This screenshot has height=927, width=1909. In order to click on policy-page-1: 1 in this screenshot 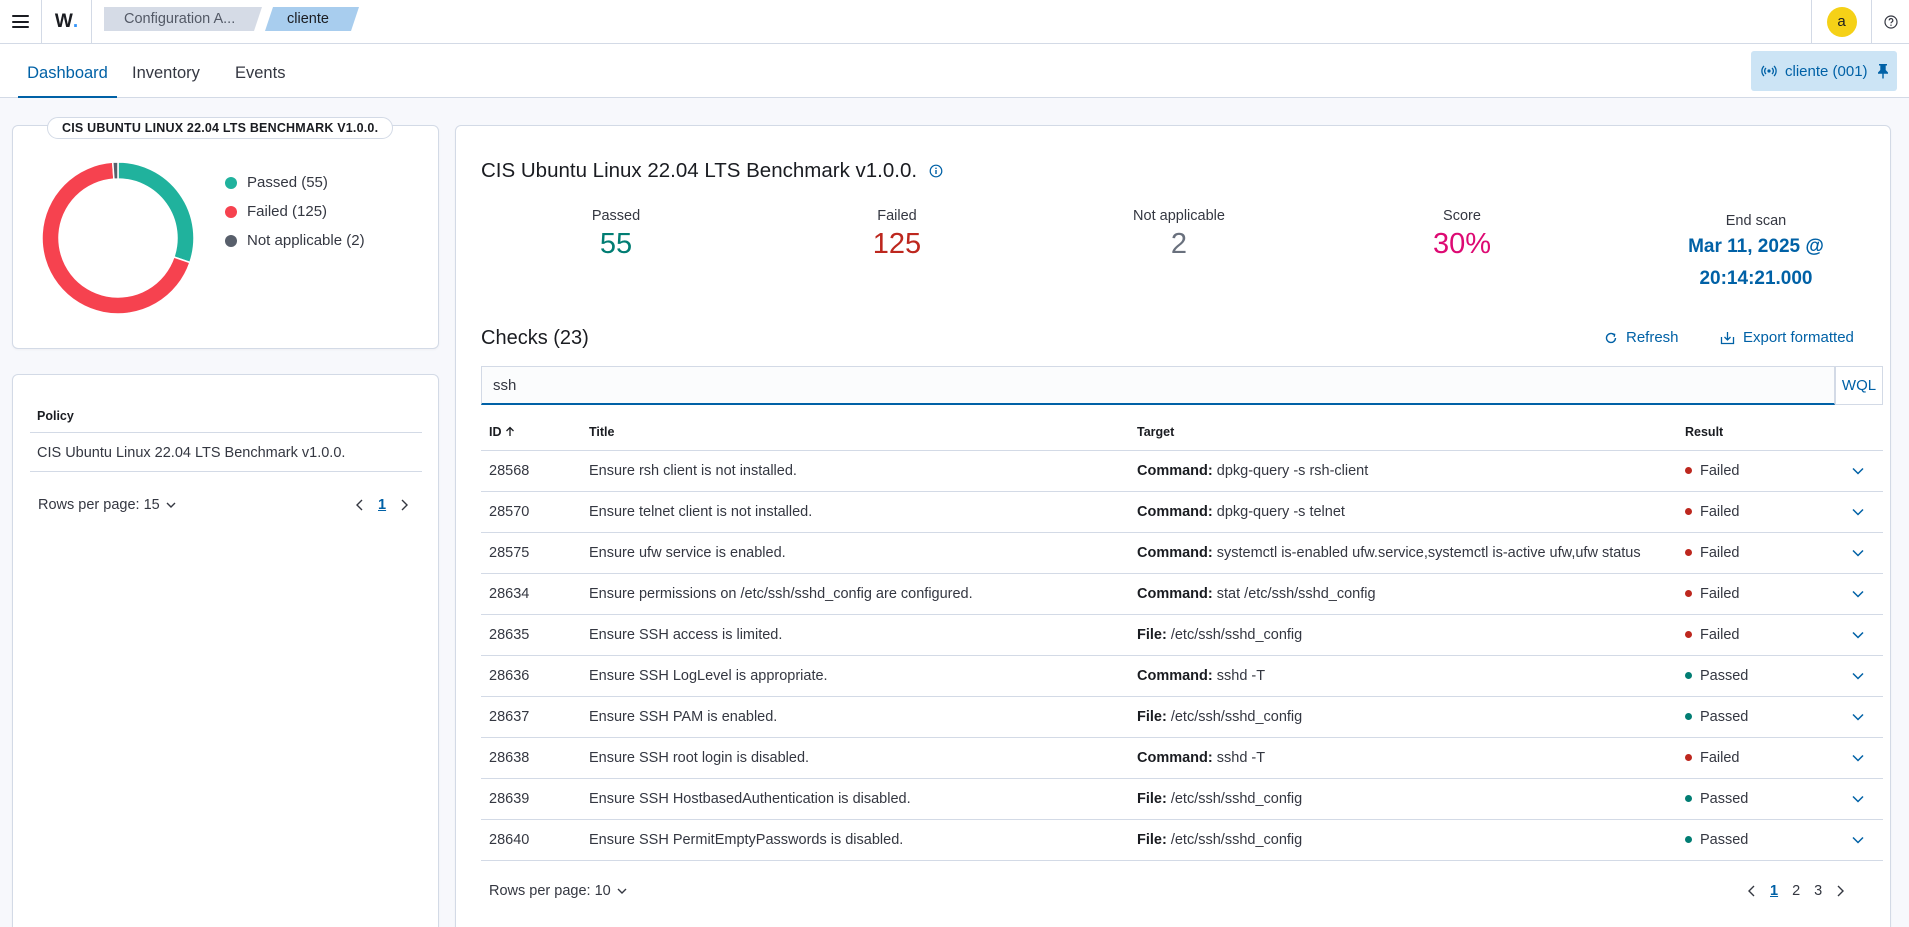, I will do `click(382, 505)`.